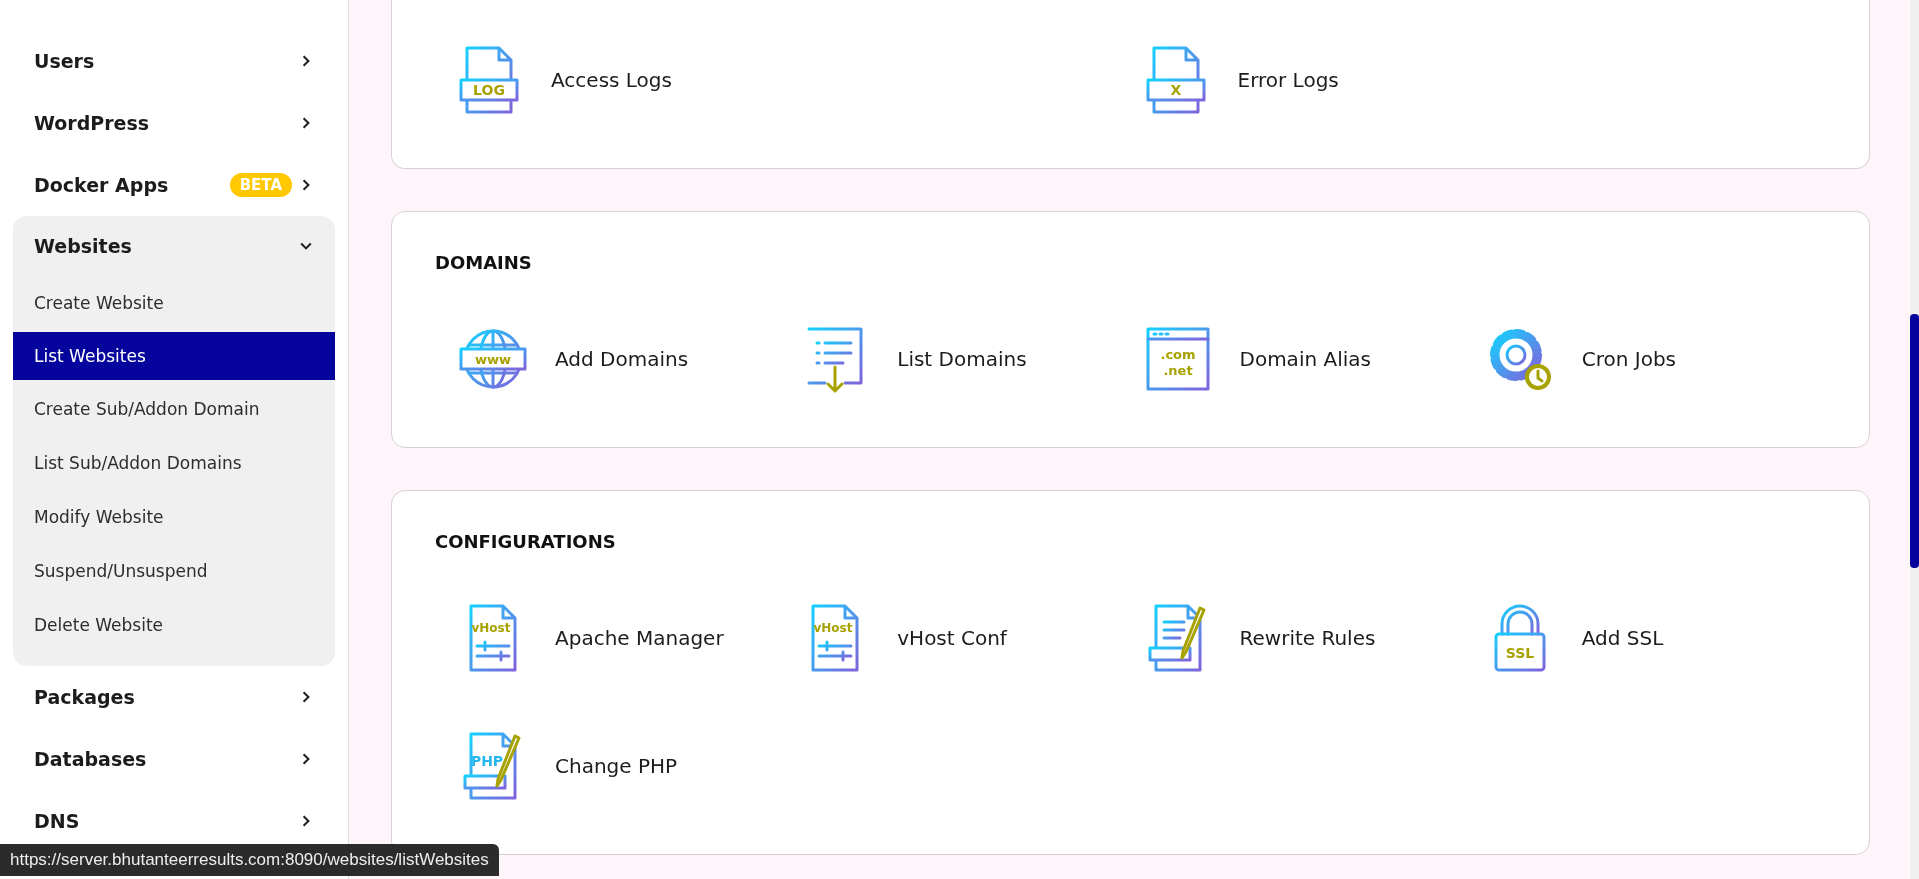  What do you see at coordinates (970, 359) in the screenshot?
I see `tool-link: List Domains` at bounding box center [970, 359].